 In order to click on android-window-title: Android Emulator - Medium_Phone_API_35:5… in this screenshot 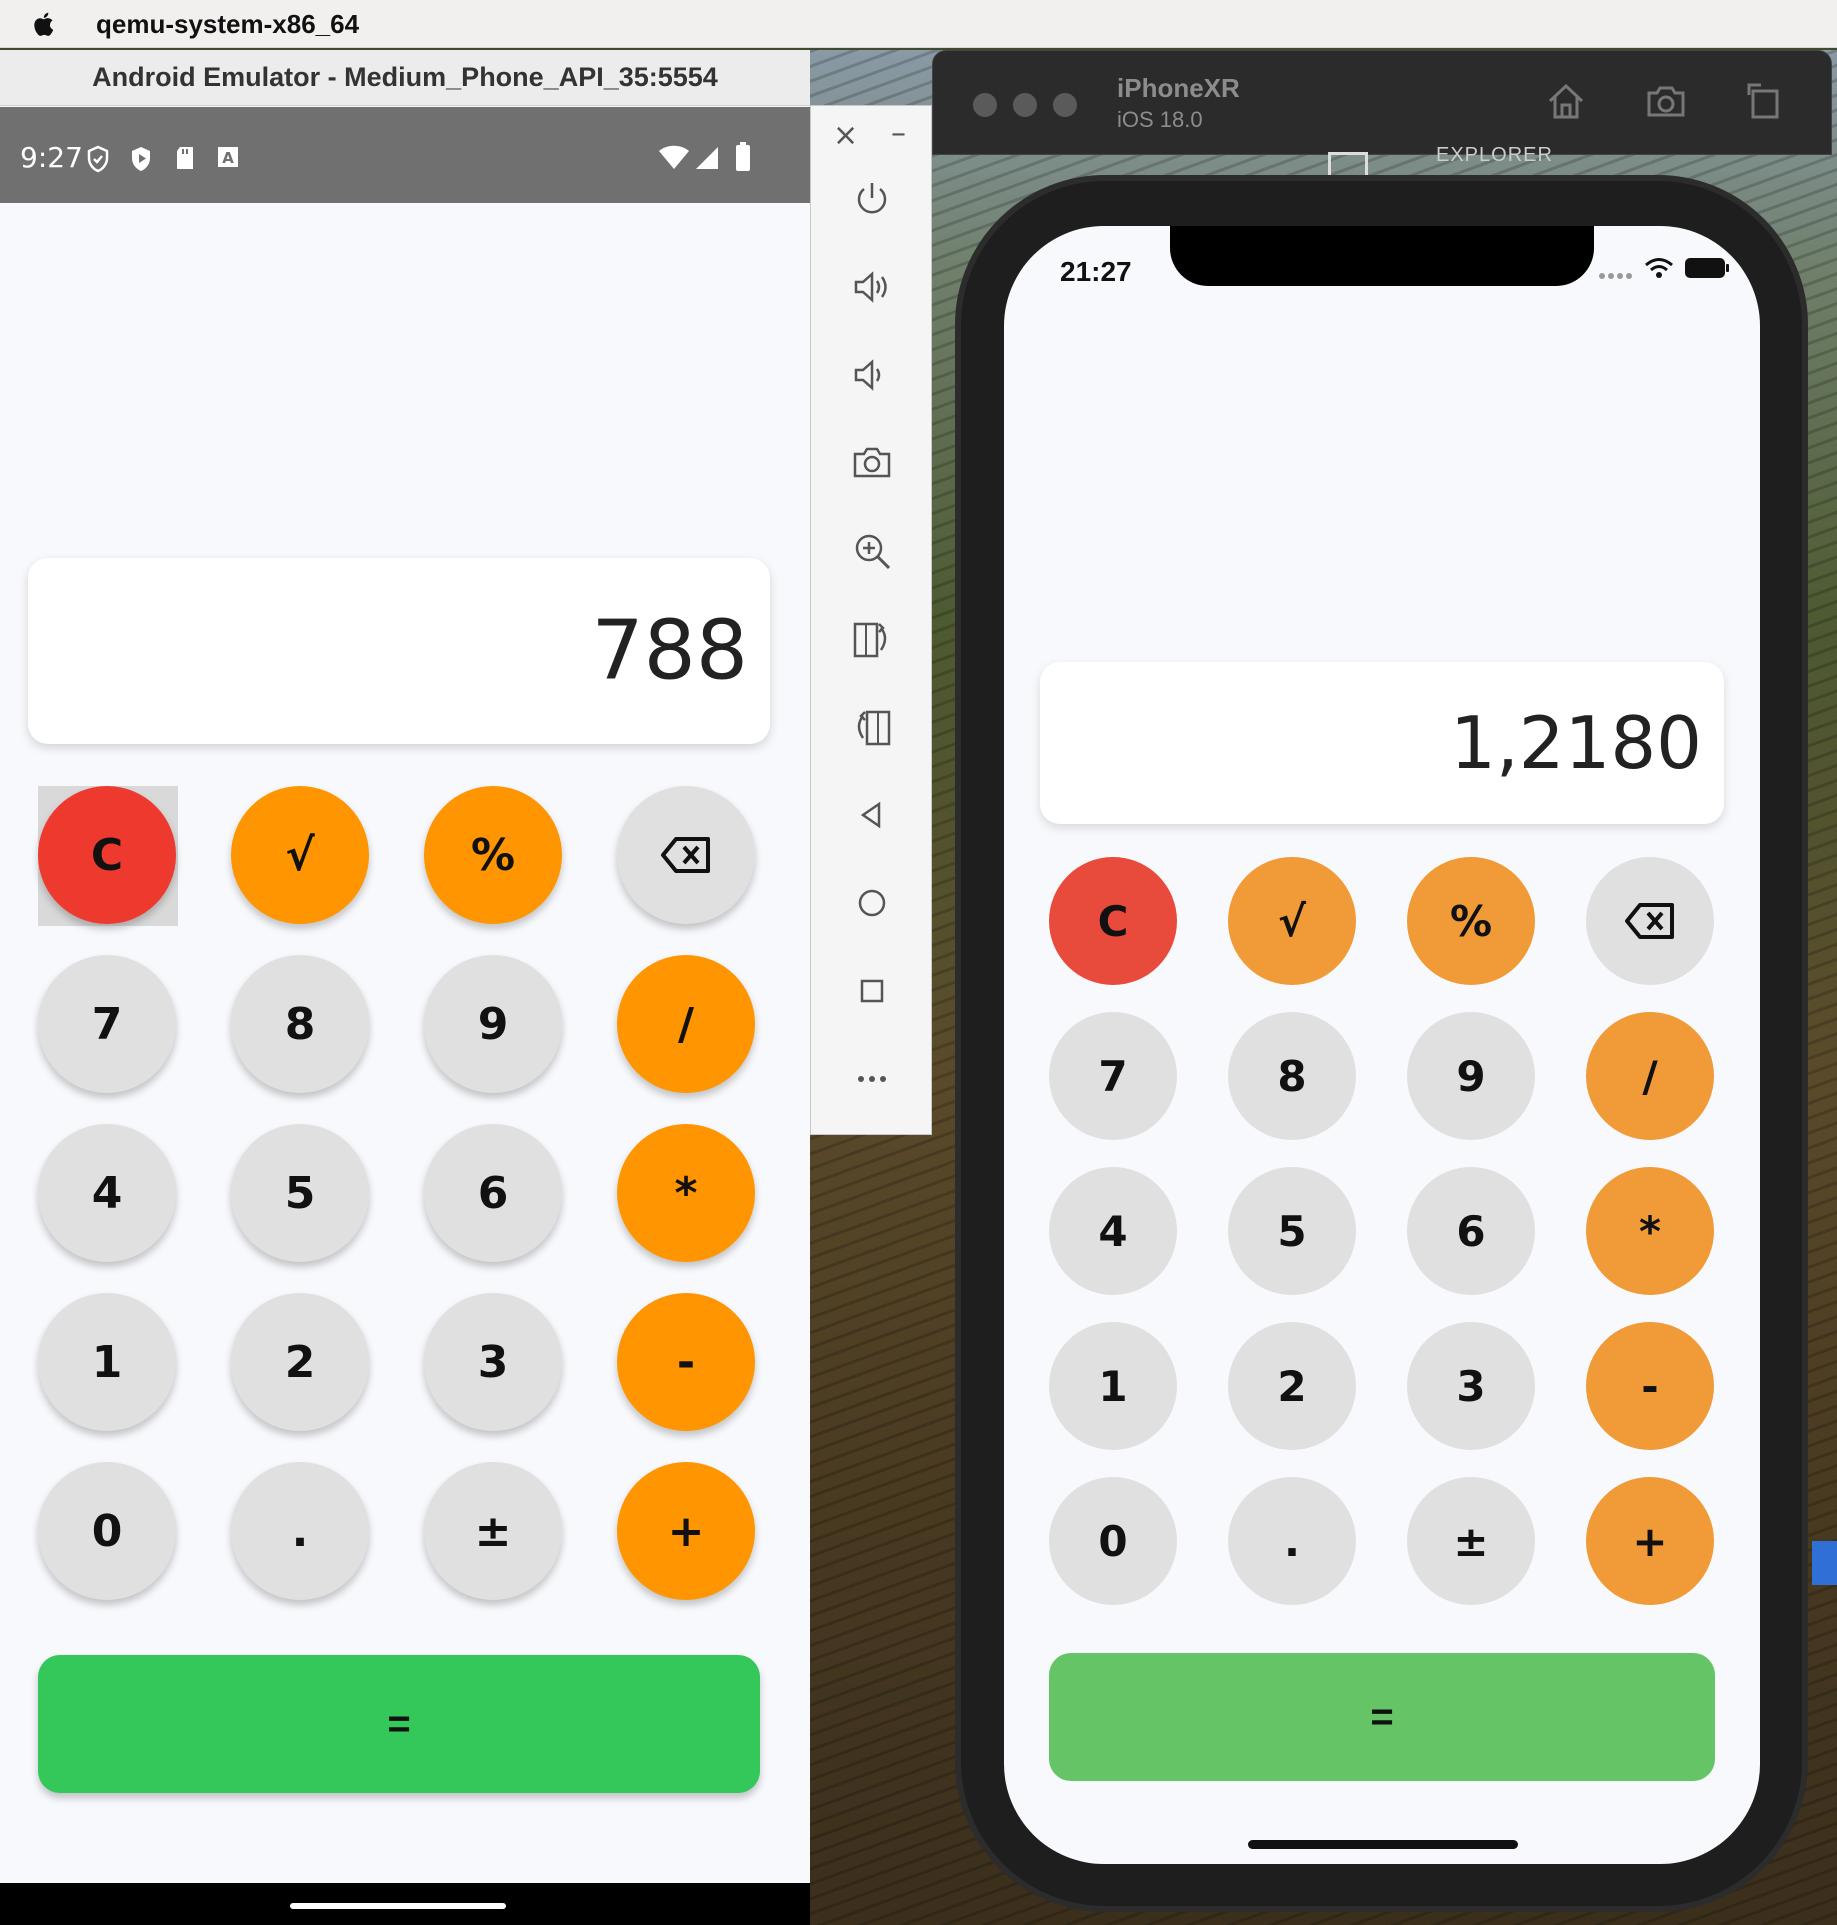, I will do `click(405, 77)`.